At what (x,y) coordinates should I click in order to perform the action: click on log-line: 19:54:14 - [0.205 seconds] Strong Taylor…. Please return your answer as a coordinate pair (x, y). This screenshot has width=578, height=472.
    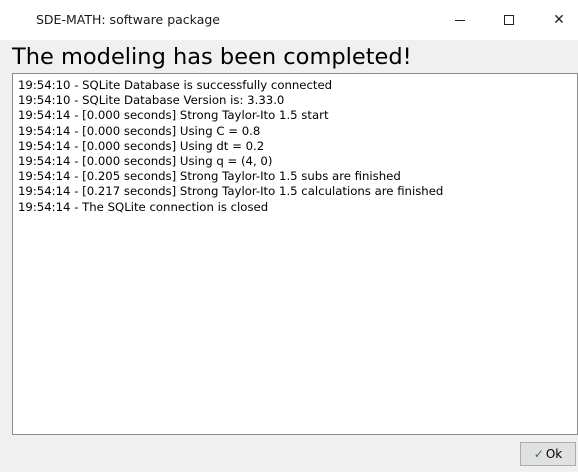
    Looking at the image, I should click on (209, 176).